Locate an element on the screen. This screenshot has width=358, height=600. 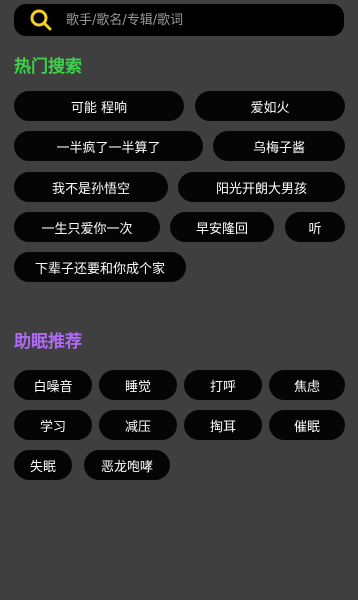
sleep-recommend-title: 助眠推荐 is located at coordinates (48, 342).